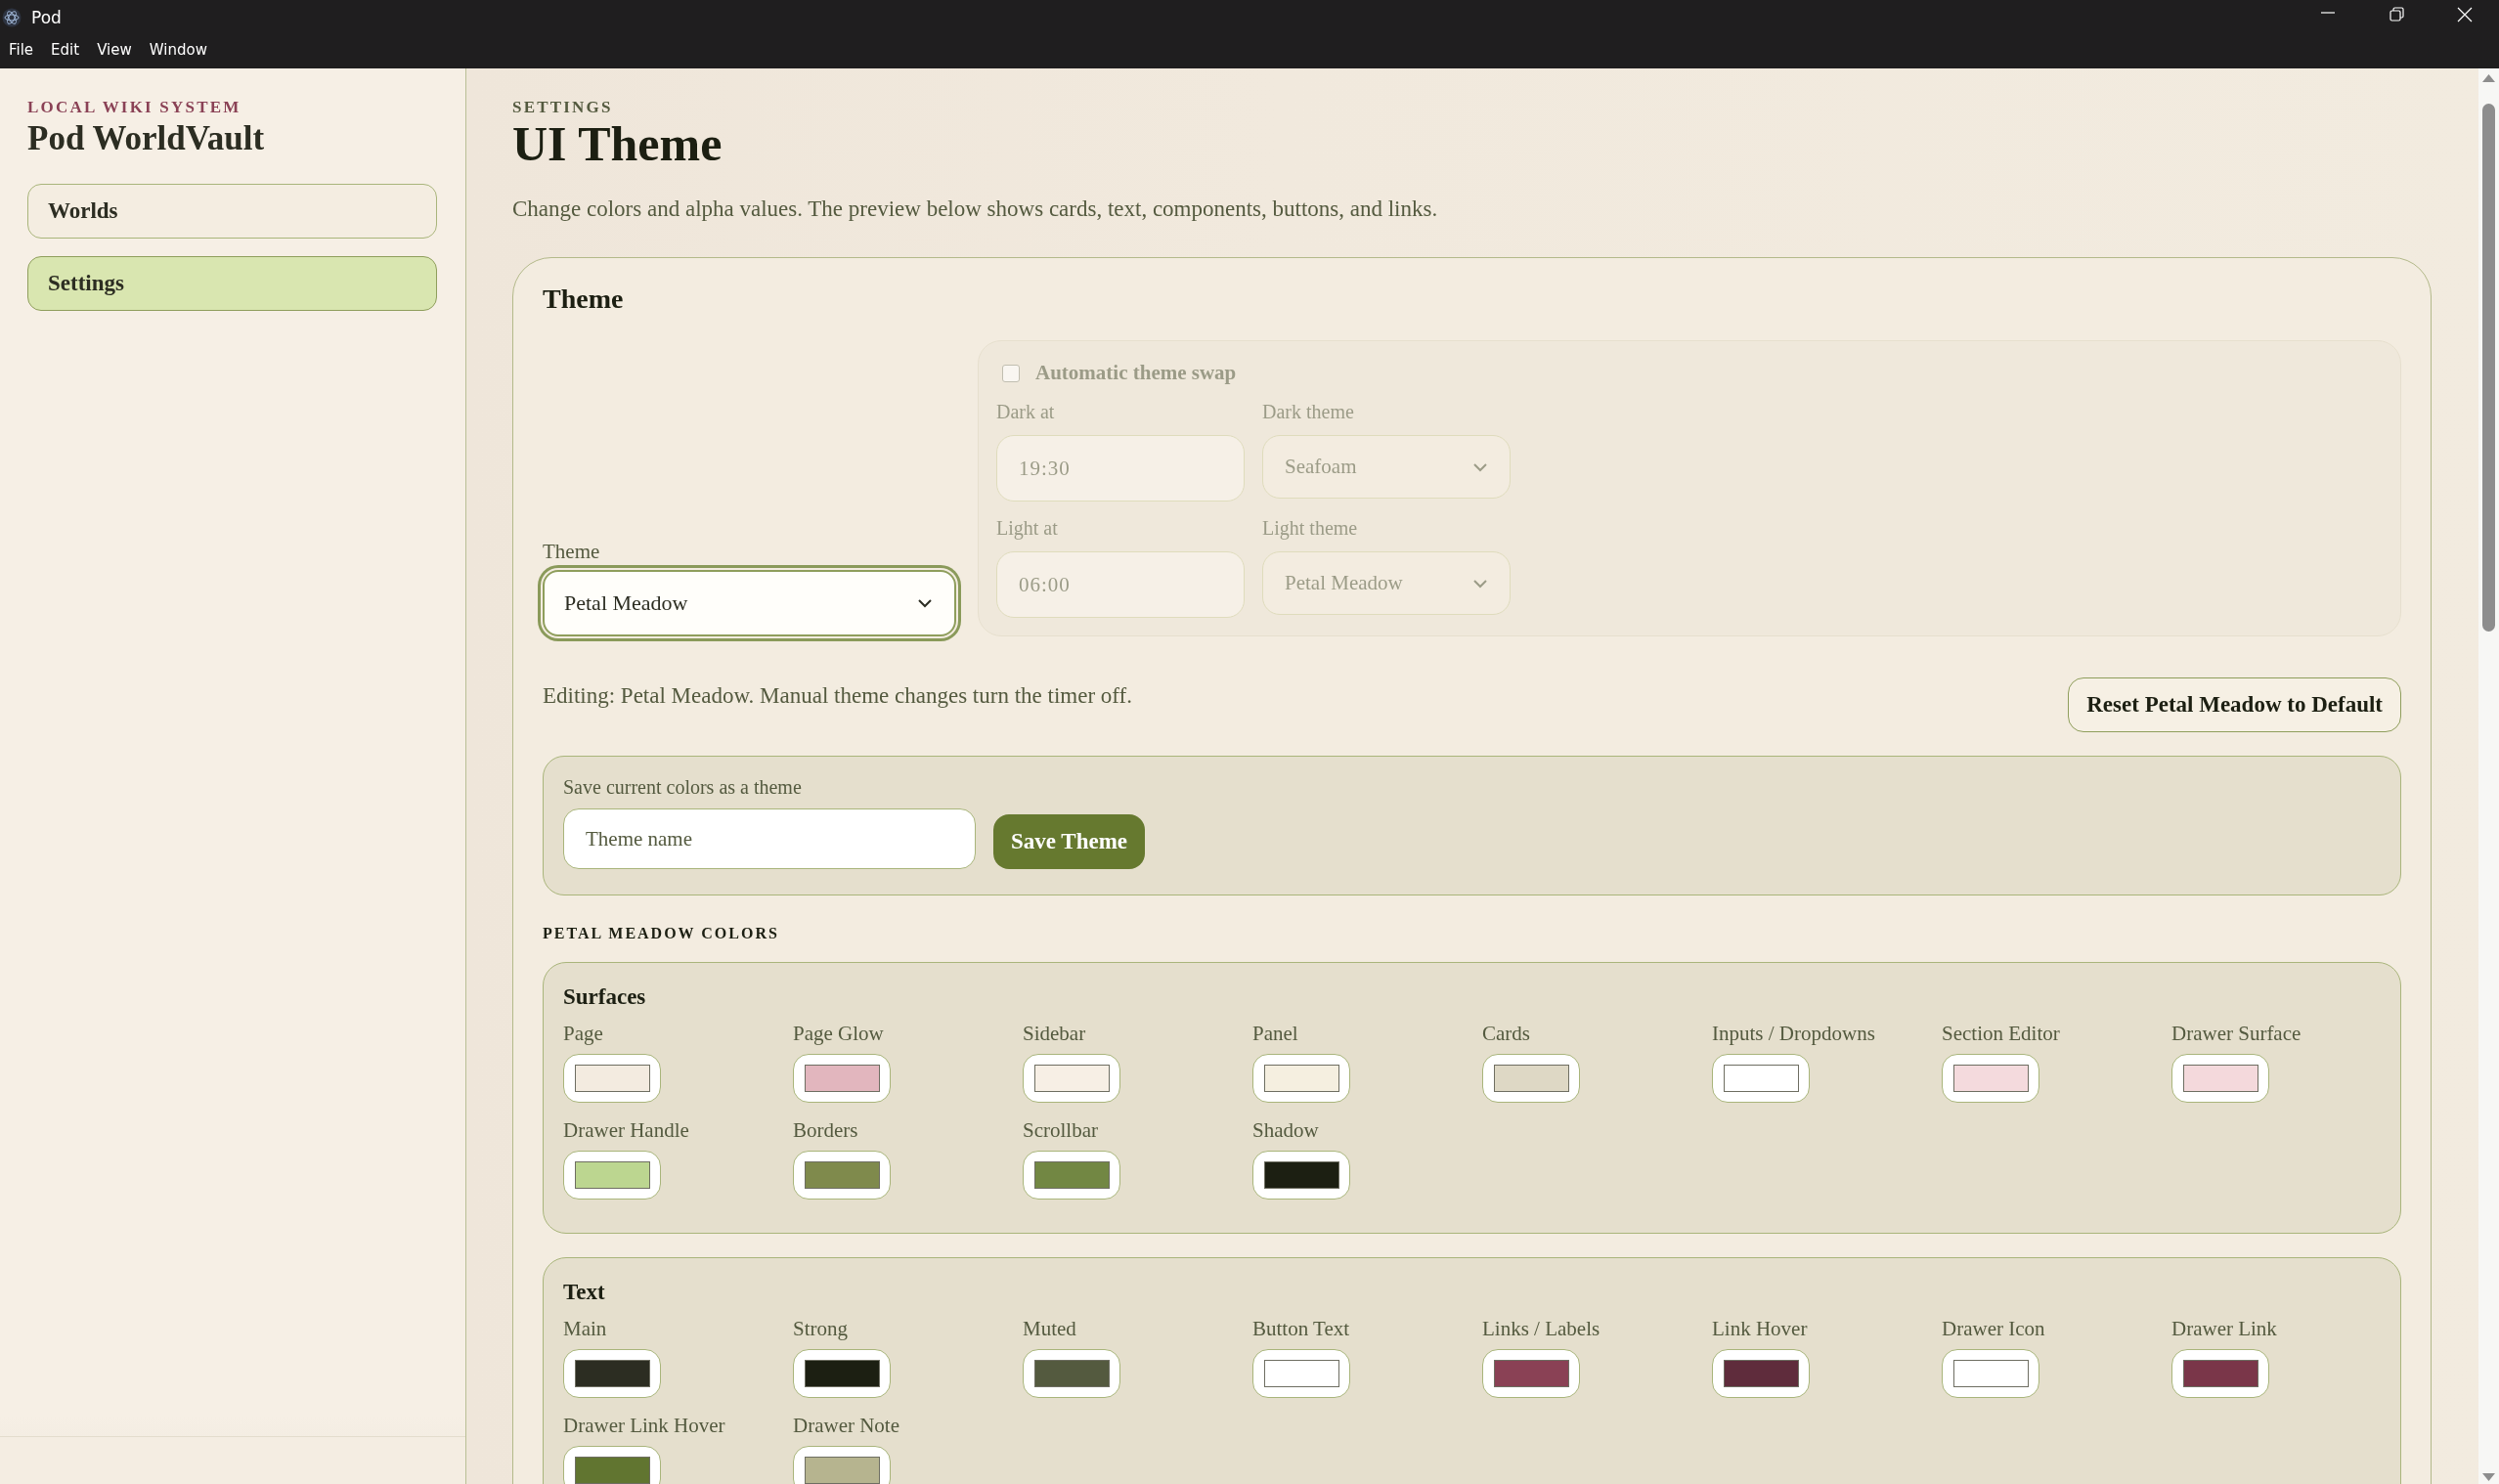 Image resolution: width=2499 pixels, height=1484 pixels. Describe the element at coordinates (585, 1329) in the screenshot. I see `color-label: Main` at that location.